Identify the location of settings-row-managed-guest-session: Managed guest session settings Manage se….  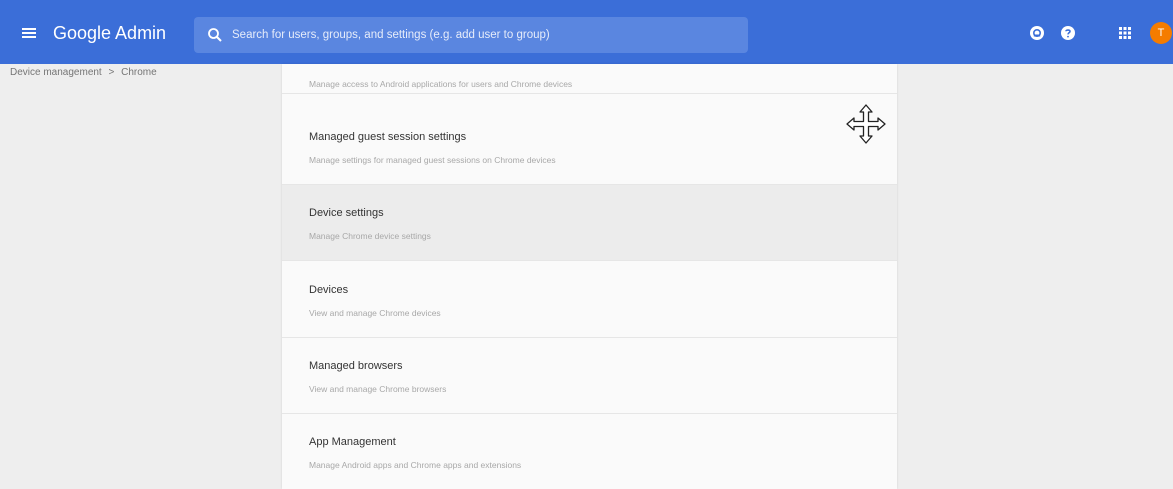
(589, 147).